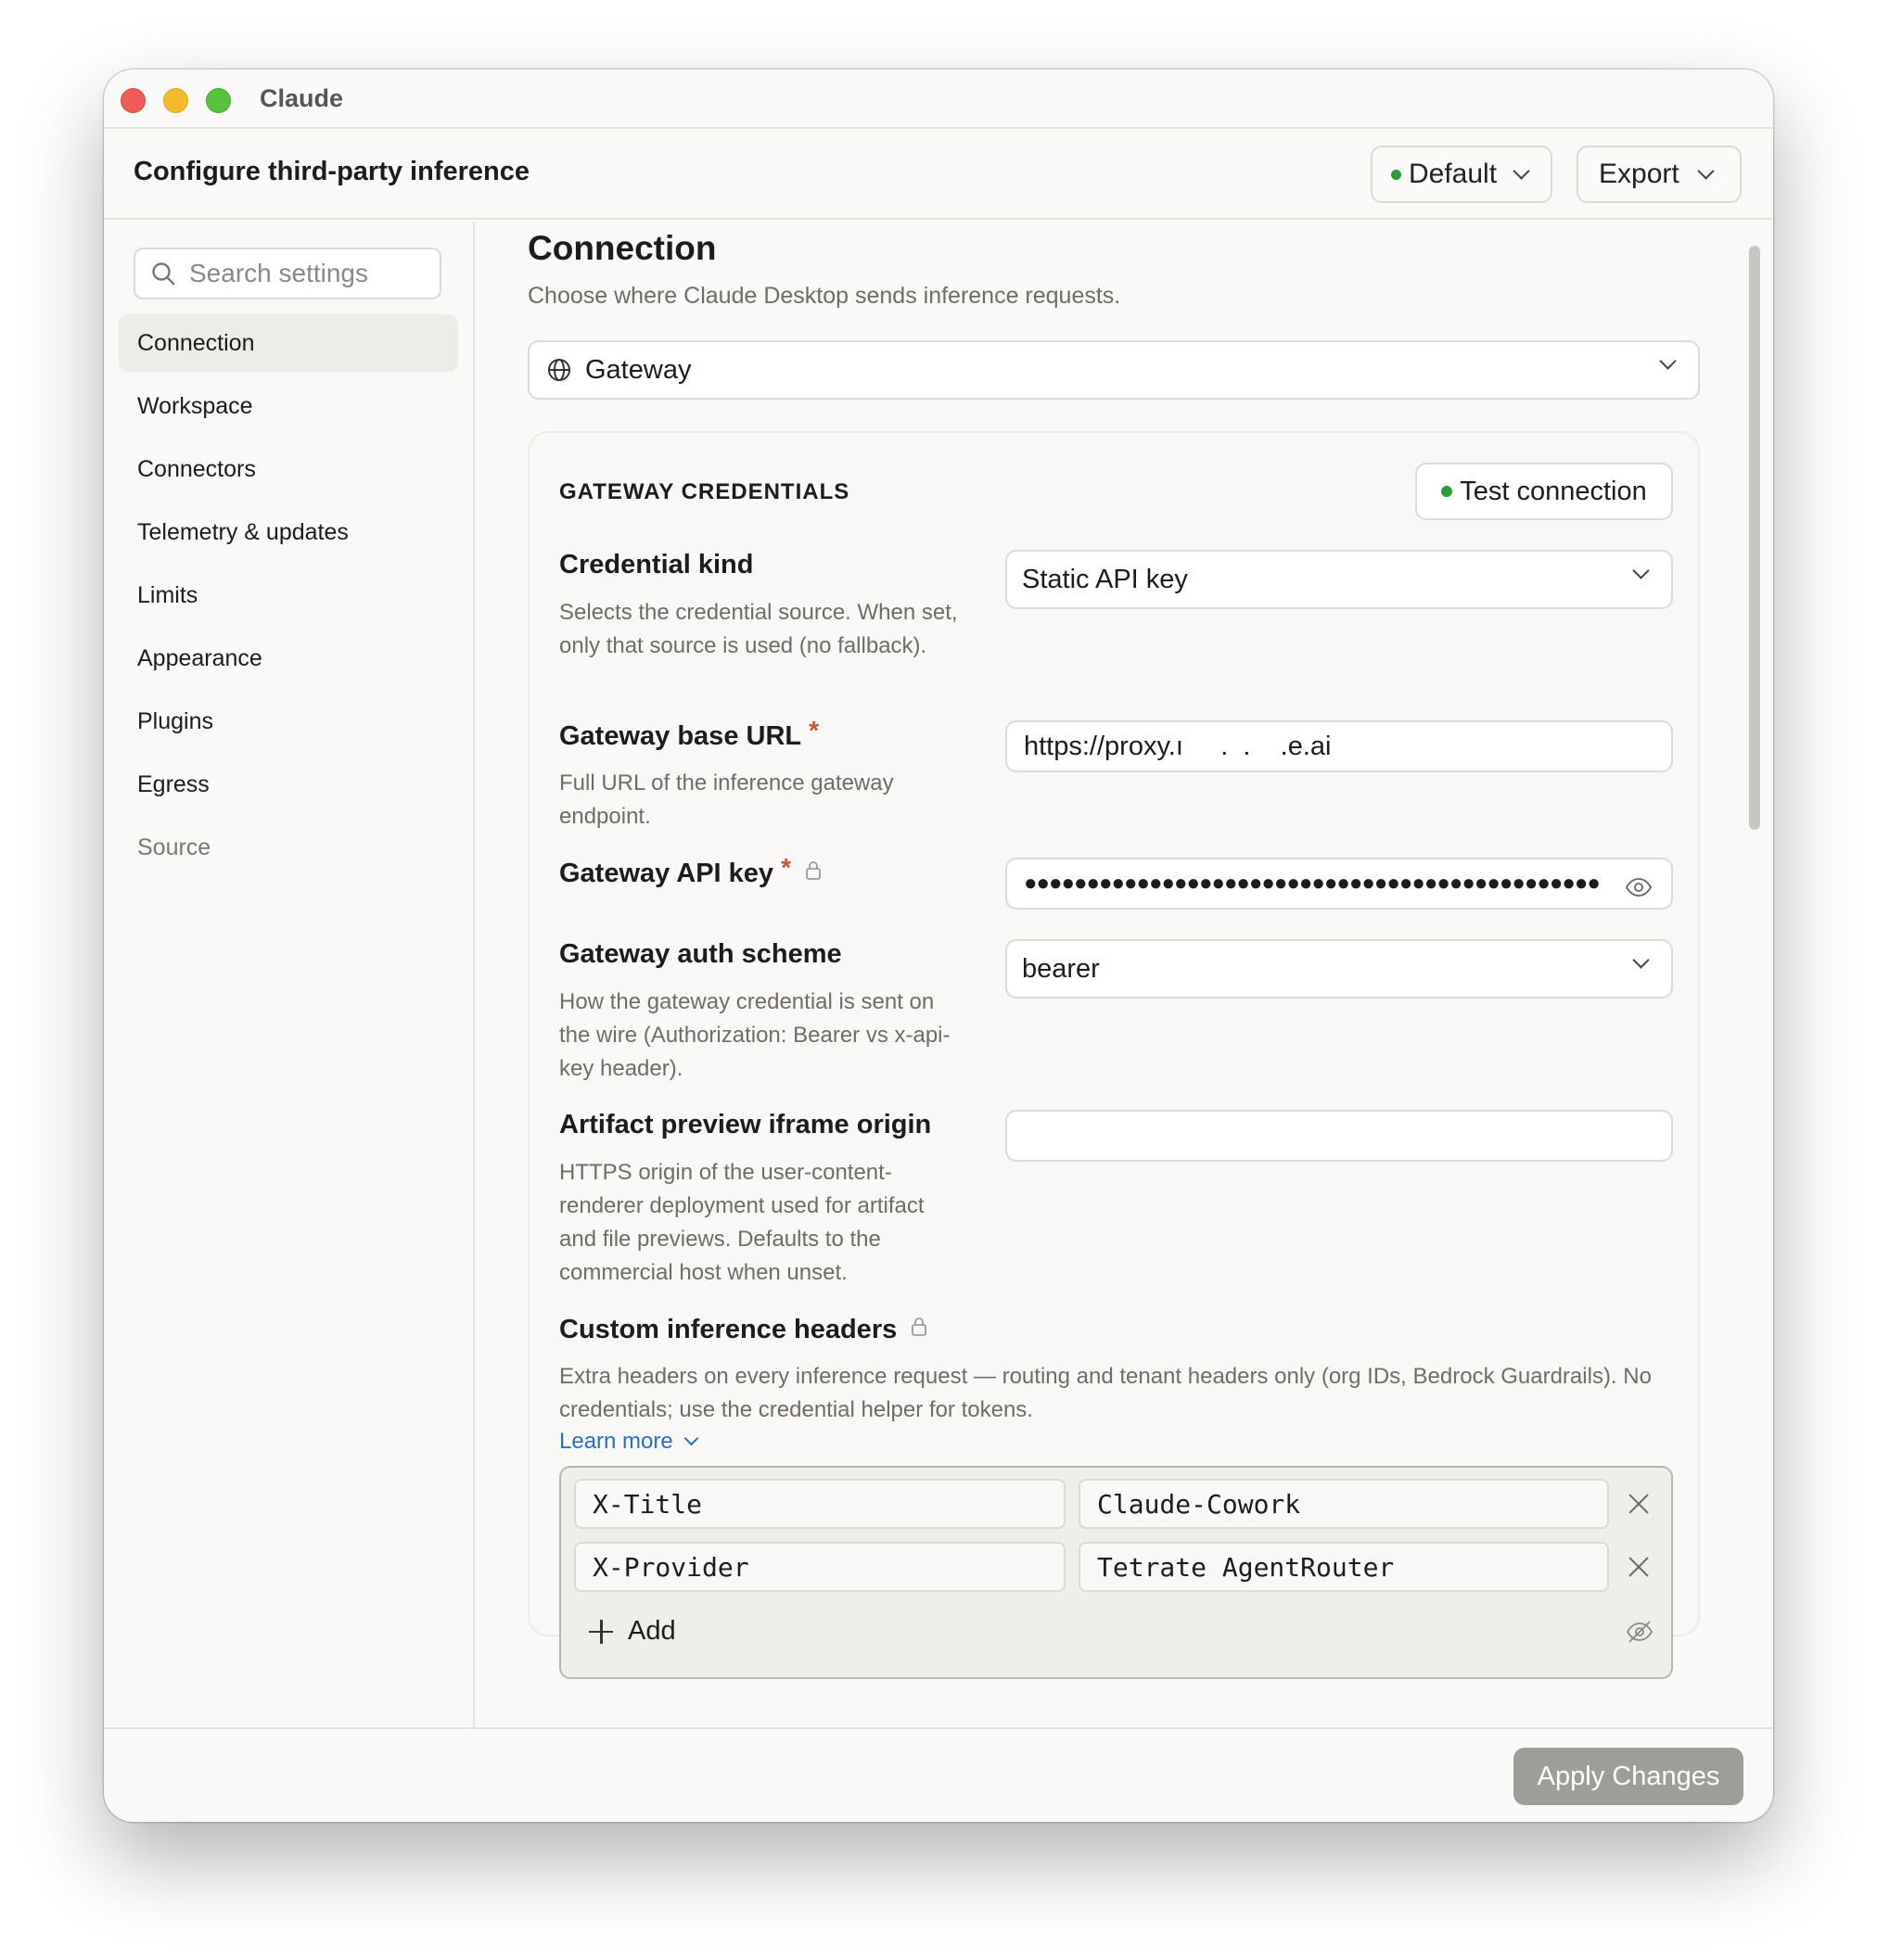  I want to click on header-key-value: X-Provider, so click(671, 1567).